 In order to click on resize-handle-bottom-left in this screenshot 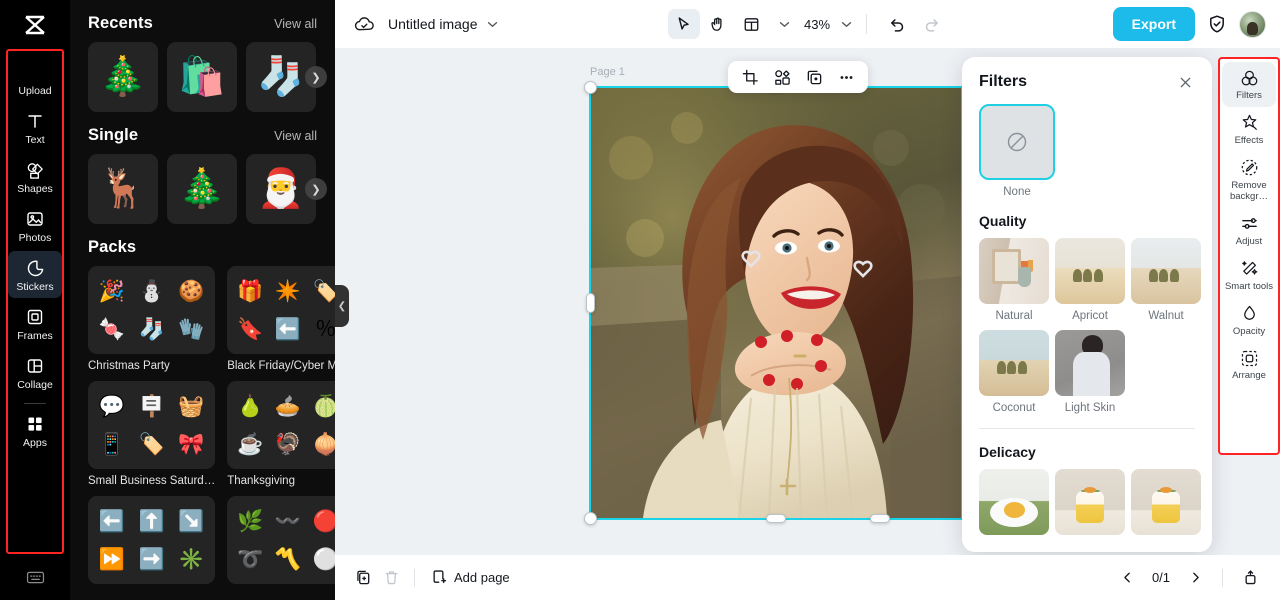, I will do `click(590, 518)`.